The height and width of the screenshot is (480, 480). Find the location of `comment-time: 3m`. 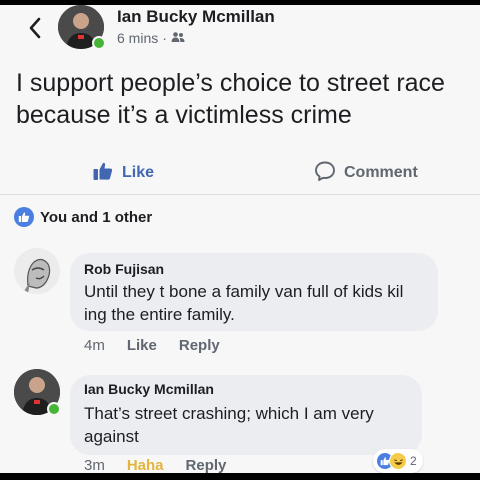

comment-time: 3m is located at coordinates (94, 465).